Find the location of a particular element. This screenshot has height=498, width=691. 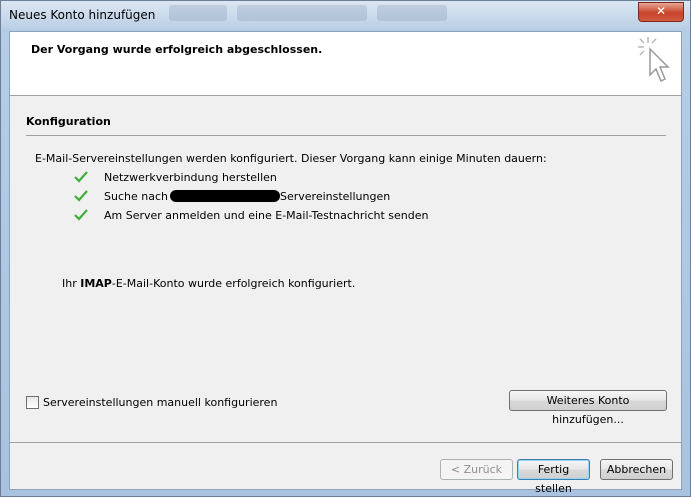

step-network: Netzwerkverbindung herstellen is located at coordinates (175, 177).